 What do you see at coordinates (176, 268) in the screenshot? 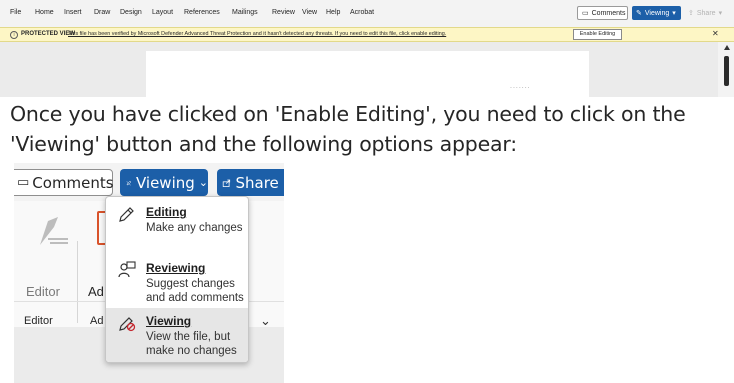
I see `option-title: Reviewing` at bounding box center [176, 268].